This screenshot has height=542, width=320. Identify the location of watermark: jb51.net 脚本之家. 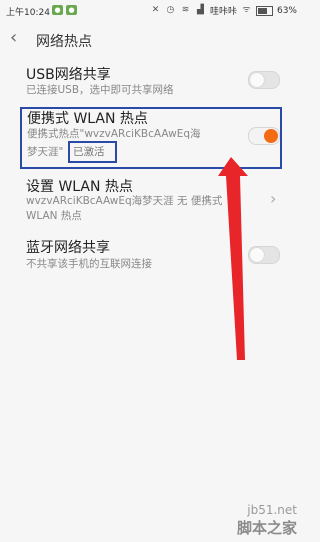
(267, 520).